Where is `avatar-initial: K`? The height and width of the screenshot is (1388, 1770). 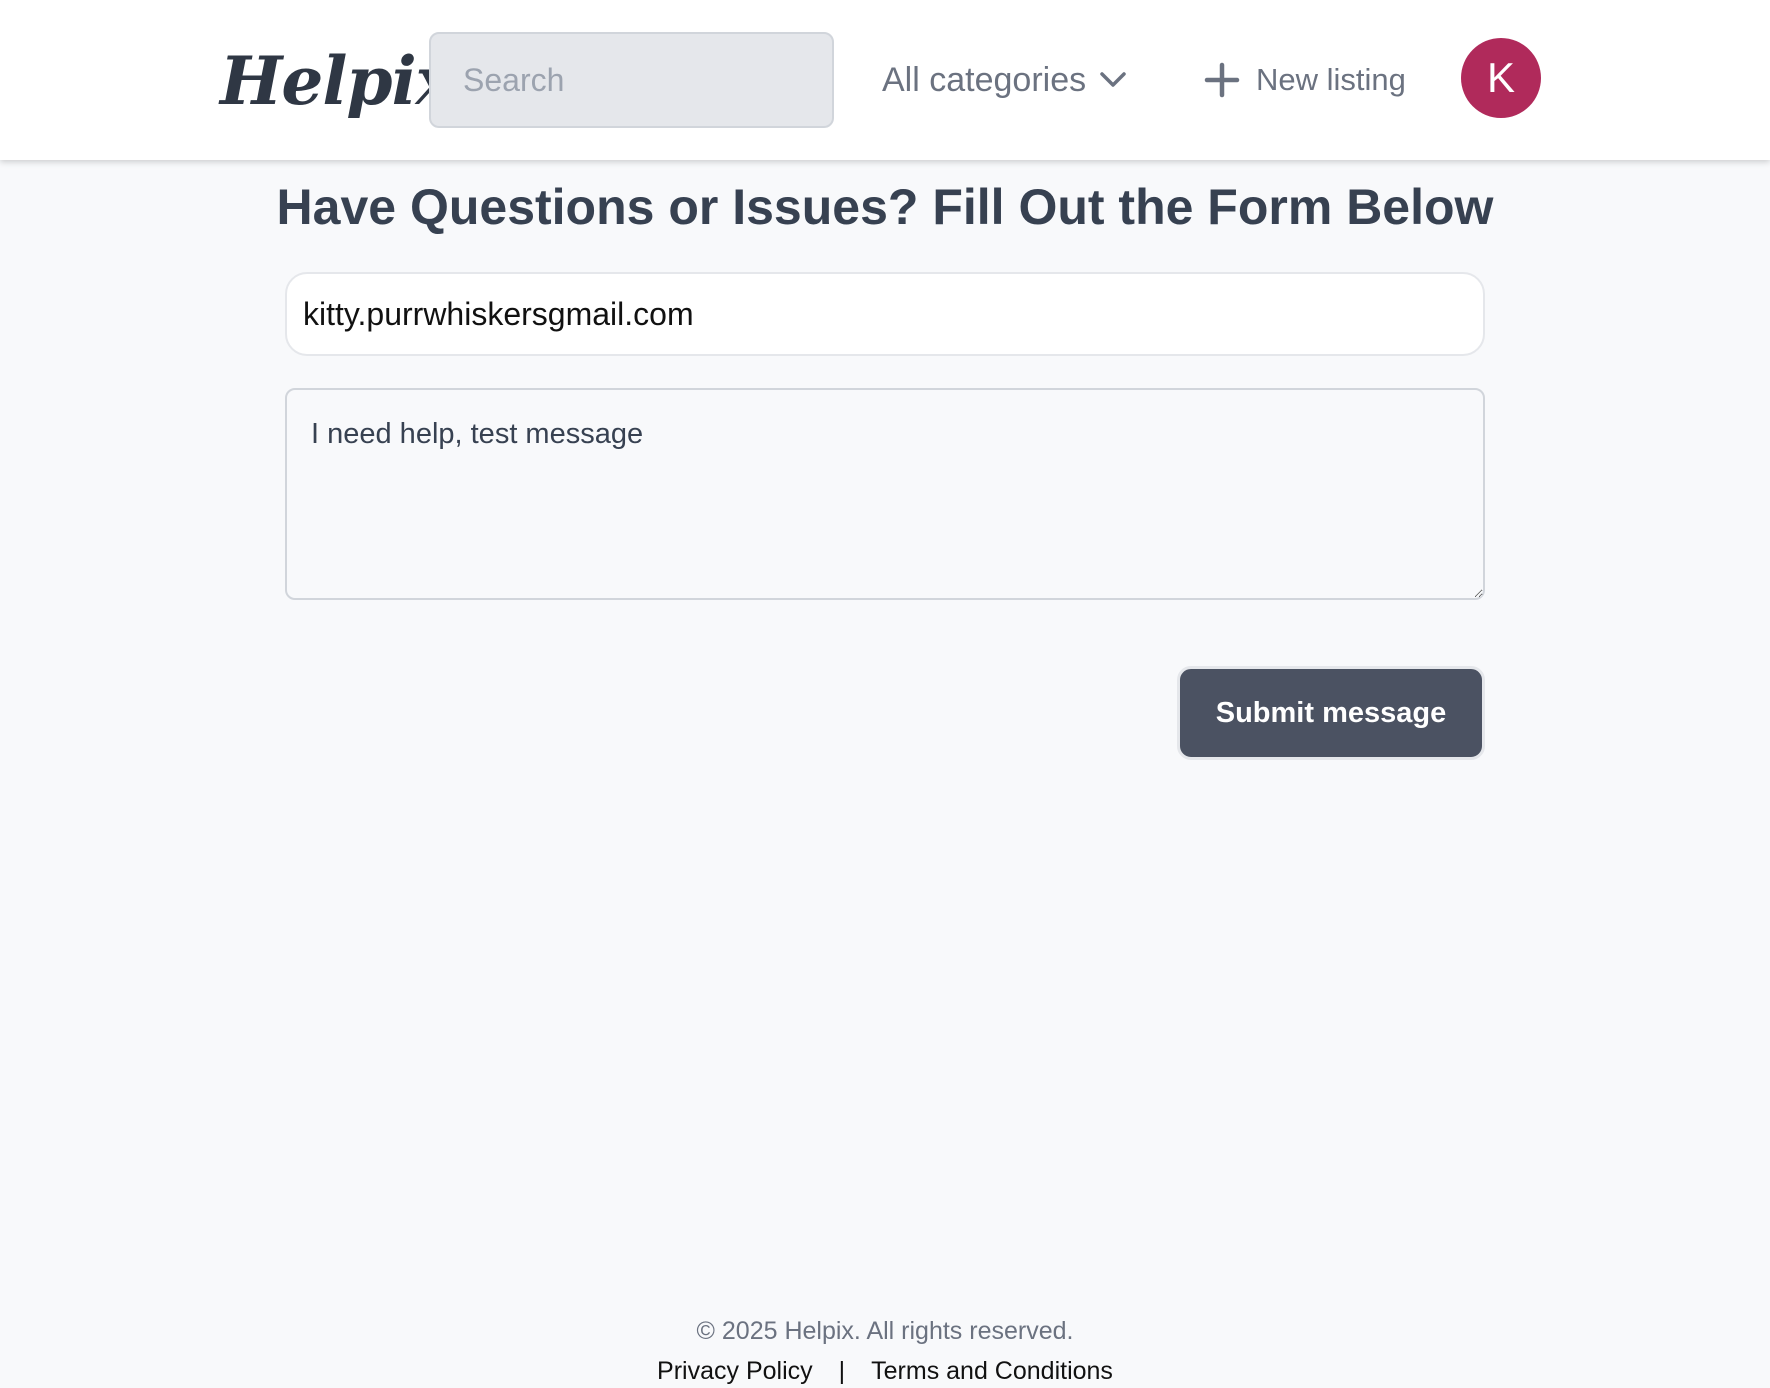 avatar-initial: K is located at coordinates (1500, 77).